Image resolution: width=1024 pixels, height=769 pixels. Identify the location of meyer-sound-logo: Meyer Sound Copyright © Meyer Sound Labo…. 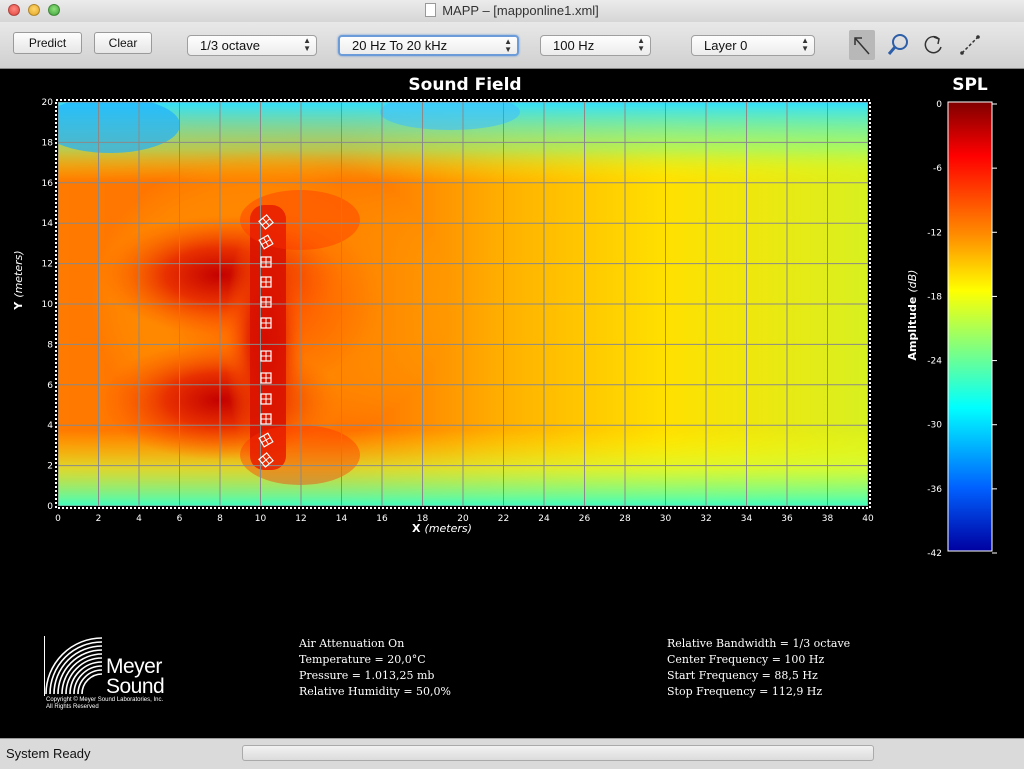
(114, 676).